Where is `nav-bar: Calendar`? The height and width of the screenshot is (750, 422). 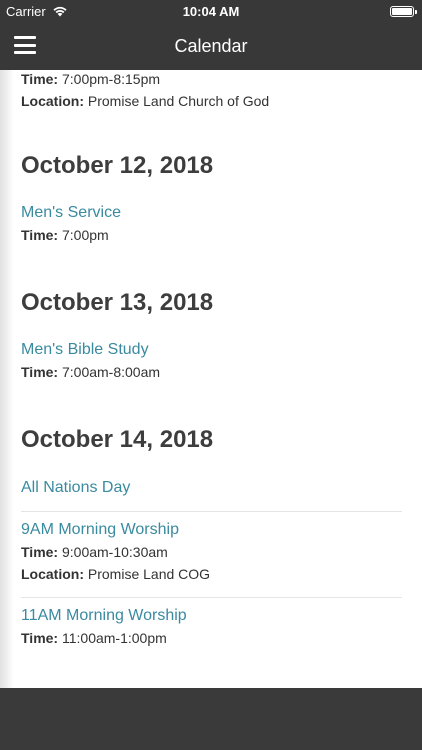 nav-bar: Calendar is located at coordinates (211, 46).